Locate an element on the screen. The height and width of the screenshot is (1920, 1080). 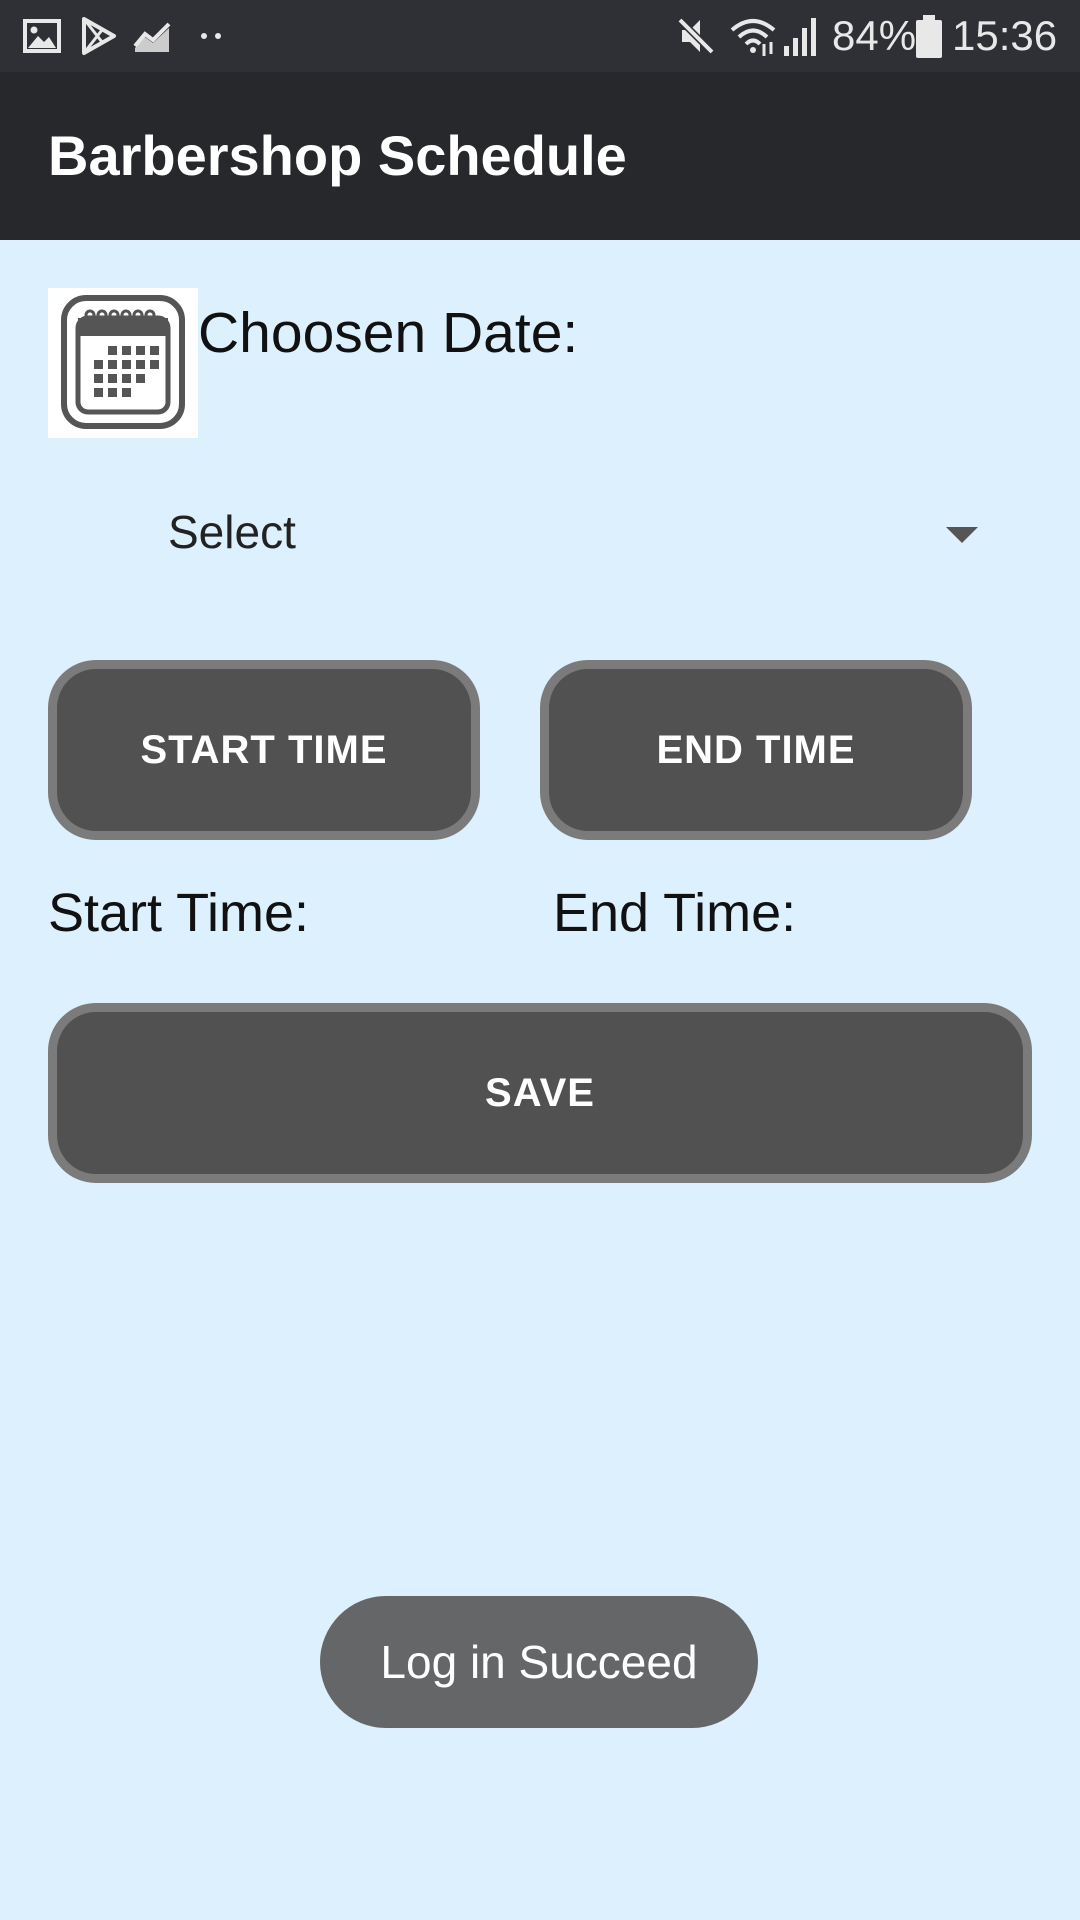
battery-icon is located at coordinates (929, 36).